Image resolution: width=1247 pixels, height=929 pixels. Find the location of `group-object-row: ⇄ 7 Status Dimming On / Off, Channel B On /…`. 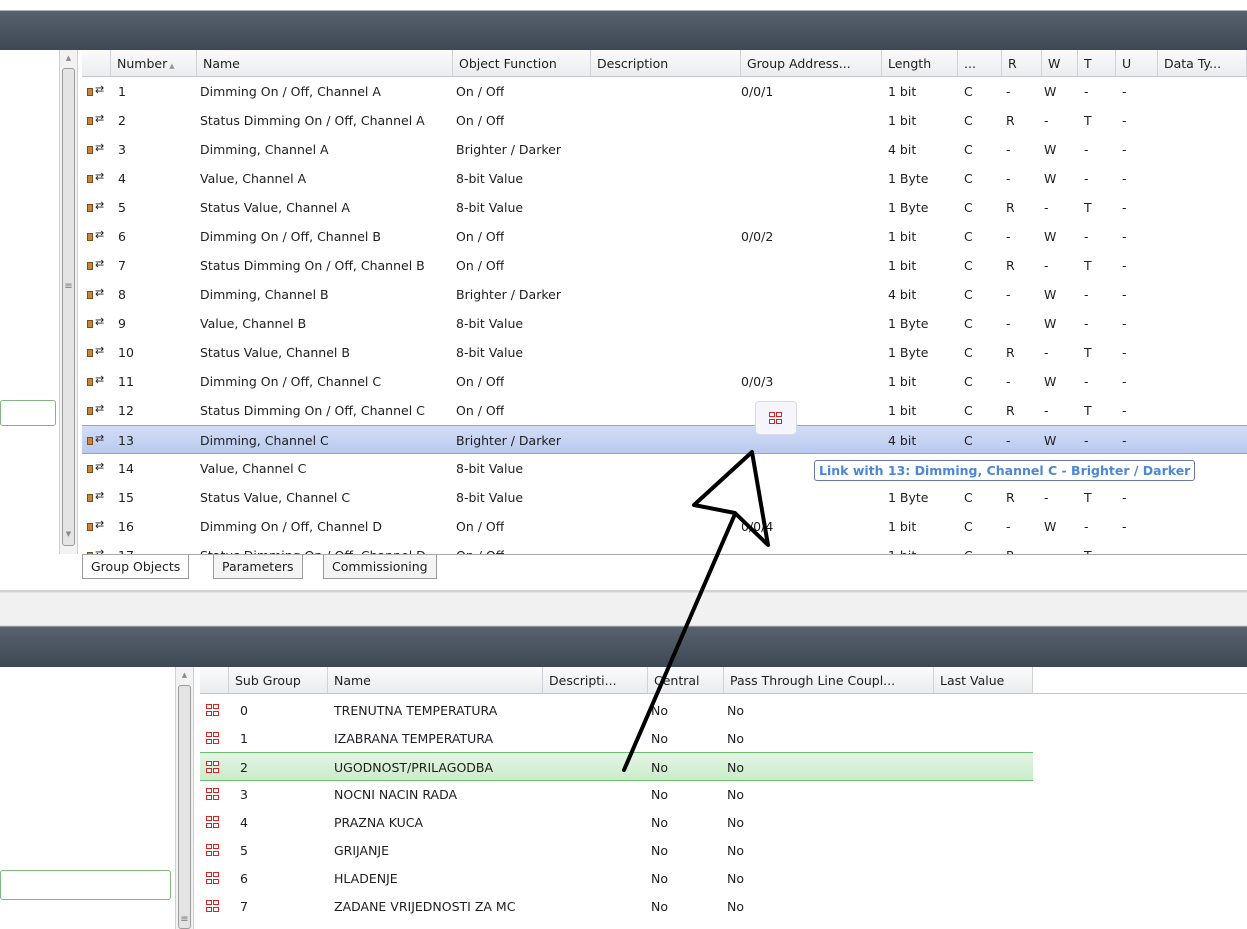

group-object-row: ⇄ 7 Status Dimming On / Off, Channel B On /… is located at coordinates (664, 265).